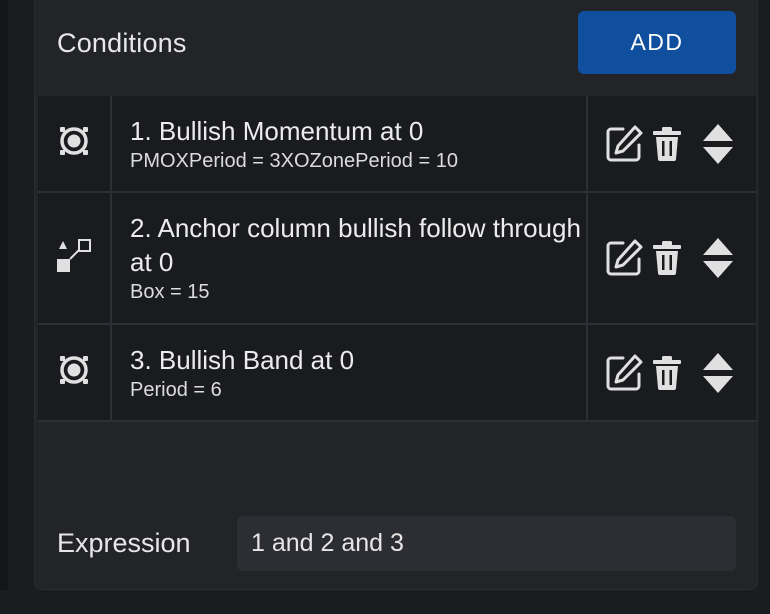  What do you see at coordinates (294, 160) in the screenshot?
I see `condition-params: PMOXPeriod = 3XOZonePeriod = 10` at bounding box center [294, 160].